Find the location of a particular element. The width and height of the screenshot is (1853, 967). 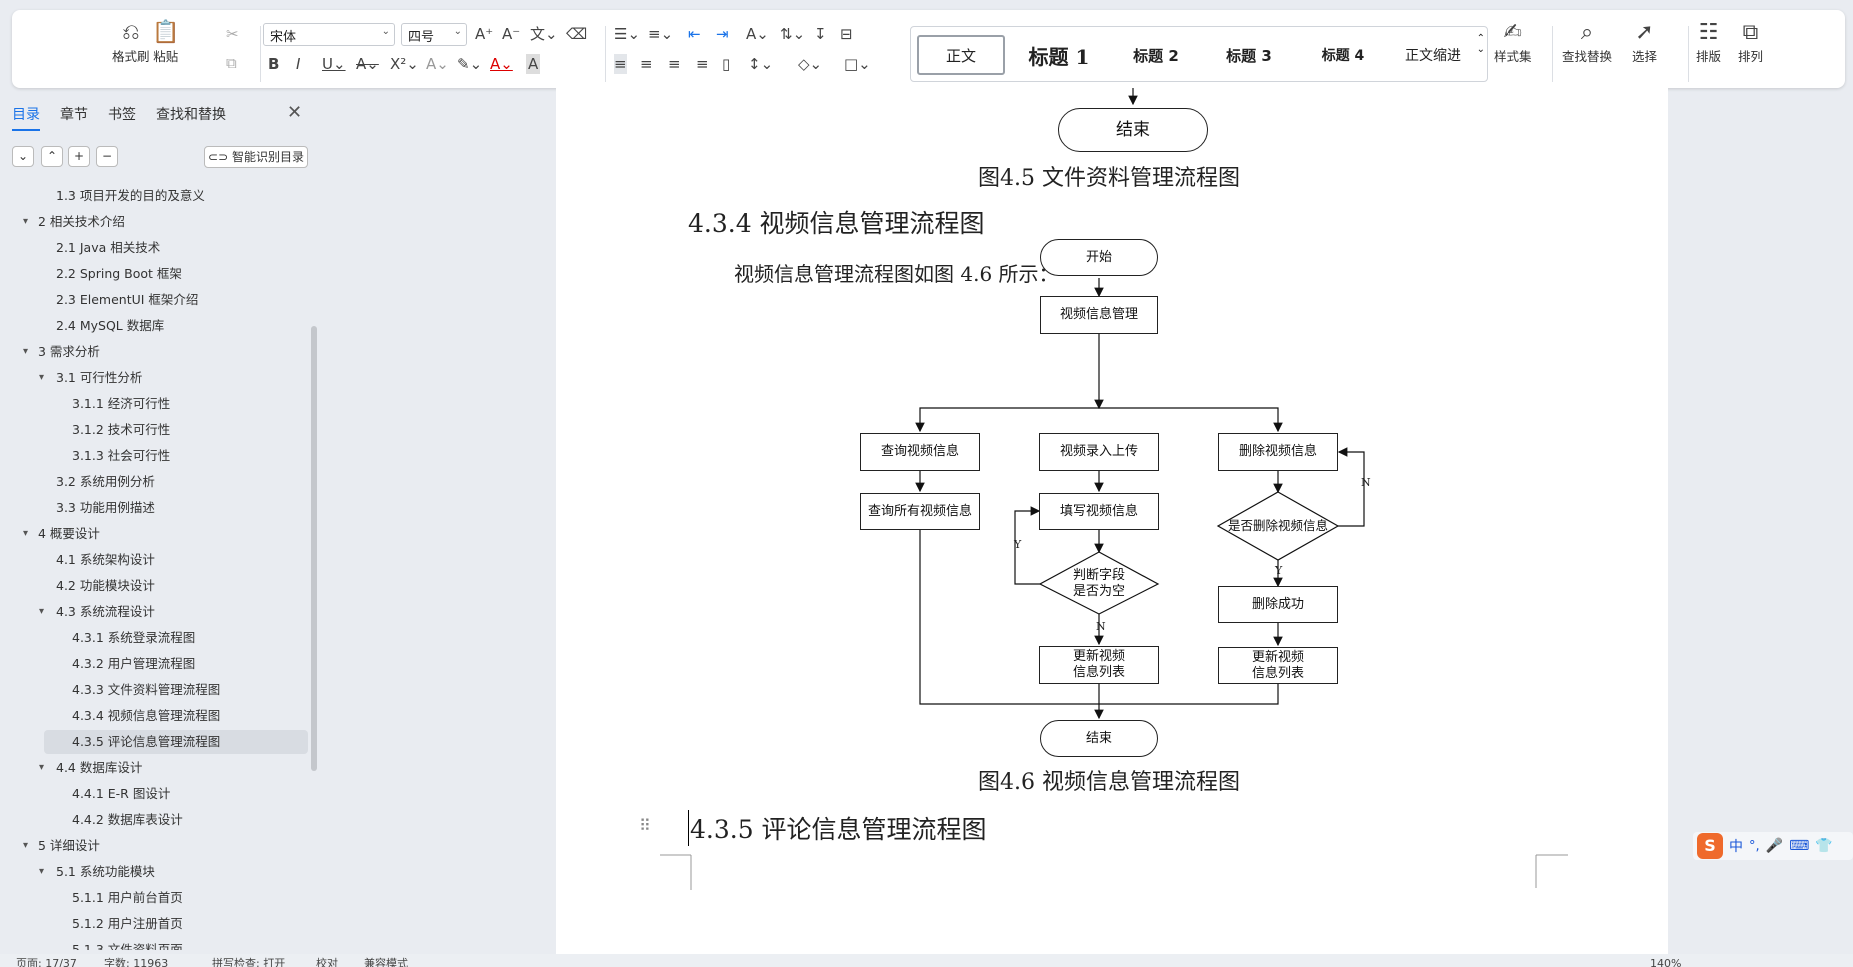

toc-item-label: 2 相关技术介绍 is located at coordinates (81, 221).